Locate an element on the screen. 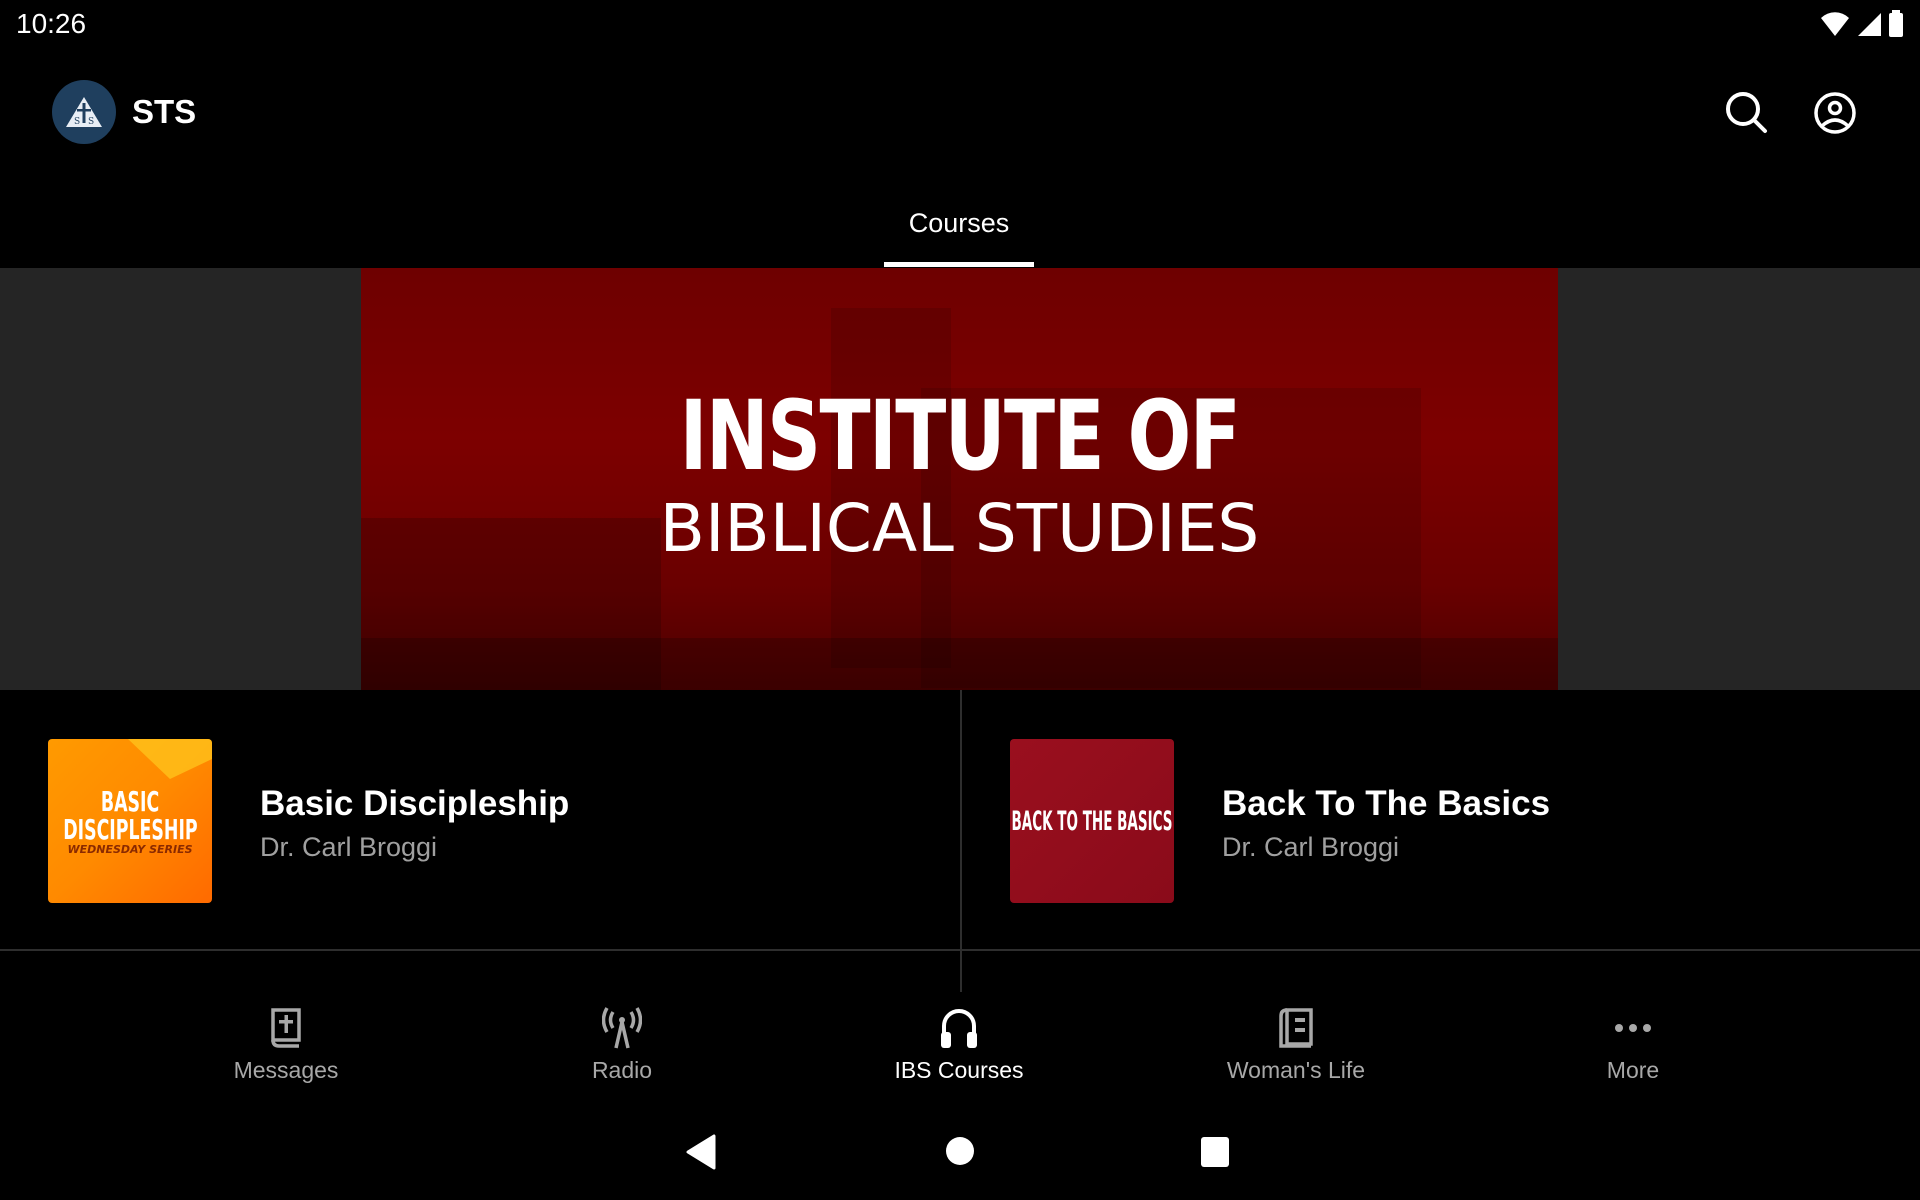 The height and width of the screenshot is (1200, 1920). card-divider-horizontal is located at coordinates (960, 950).